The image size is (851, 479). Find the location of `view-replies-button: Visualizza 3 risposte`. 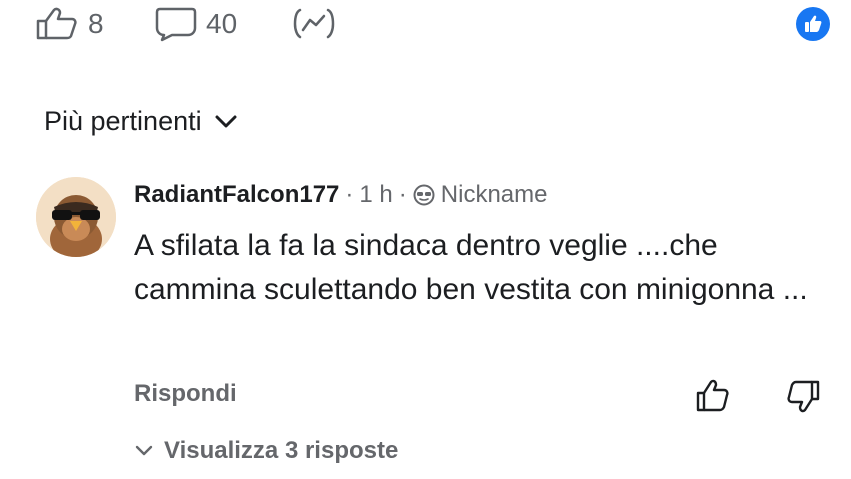

view-replies-button: Visualizza 3 risposte is located at coordinates (266, 451).